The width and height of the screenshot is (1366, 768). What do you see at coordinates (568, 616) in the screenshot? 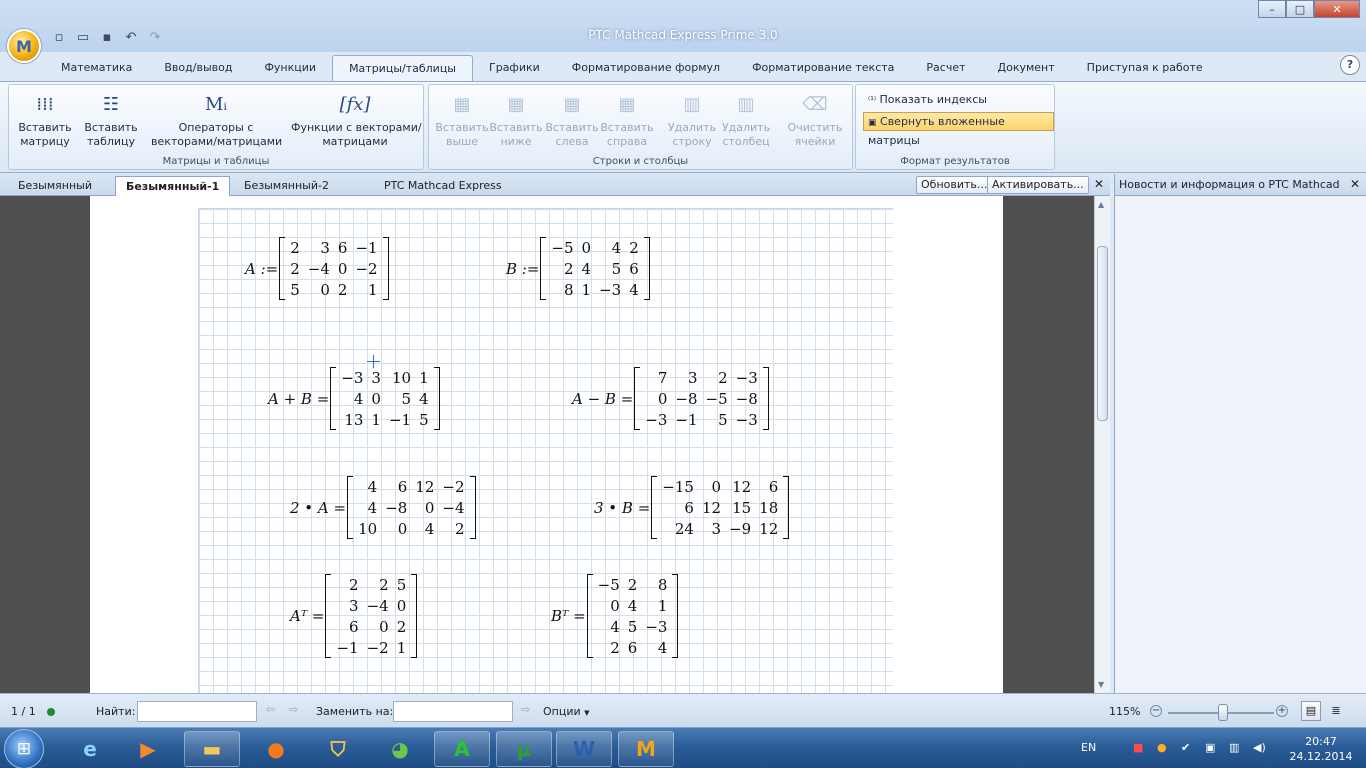
I see `expression-lhs: Bᵀ =` at bounding box center [568, 616].